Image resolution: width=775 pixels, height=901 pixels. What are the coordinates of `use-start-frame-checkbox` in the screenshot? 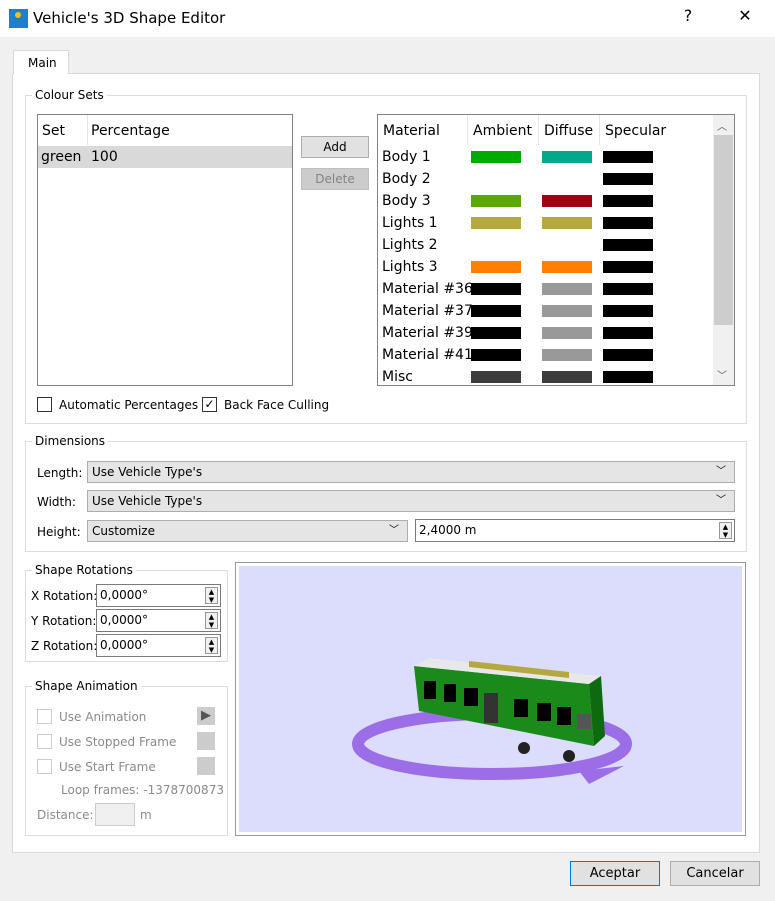 It's located at (44, 766).